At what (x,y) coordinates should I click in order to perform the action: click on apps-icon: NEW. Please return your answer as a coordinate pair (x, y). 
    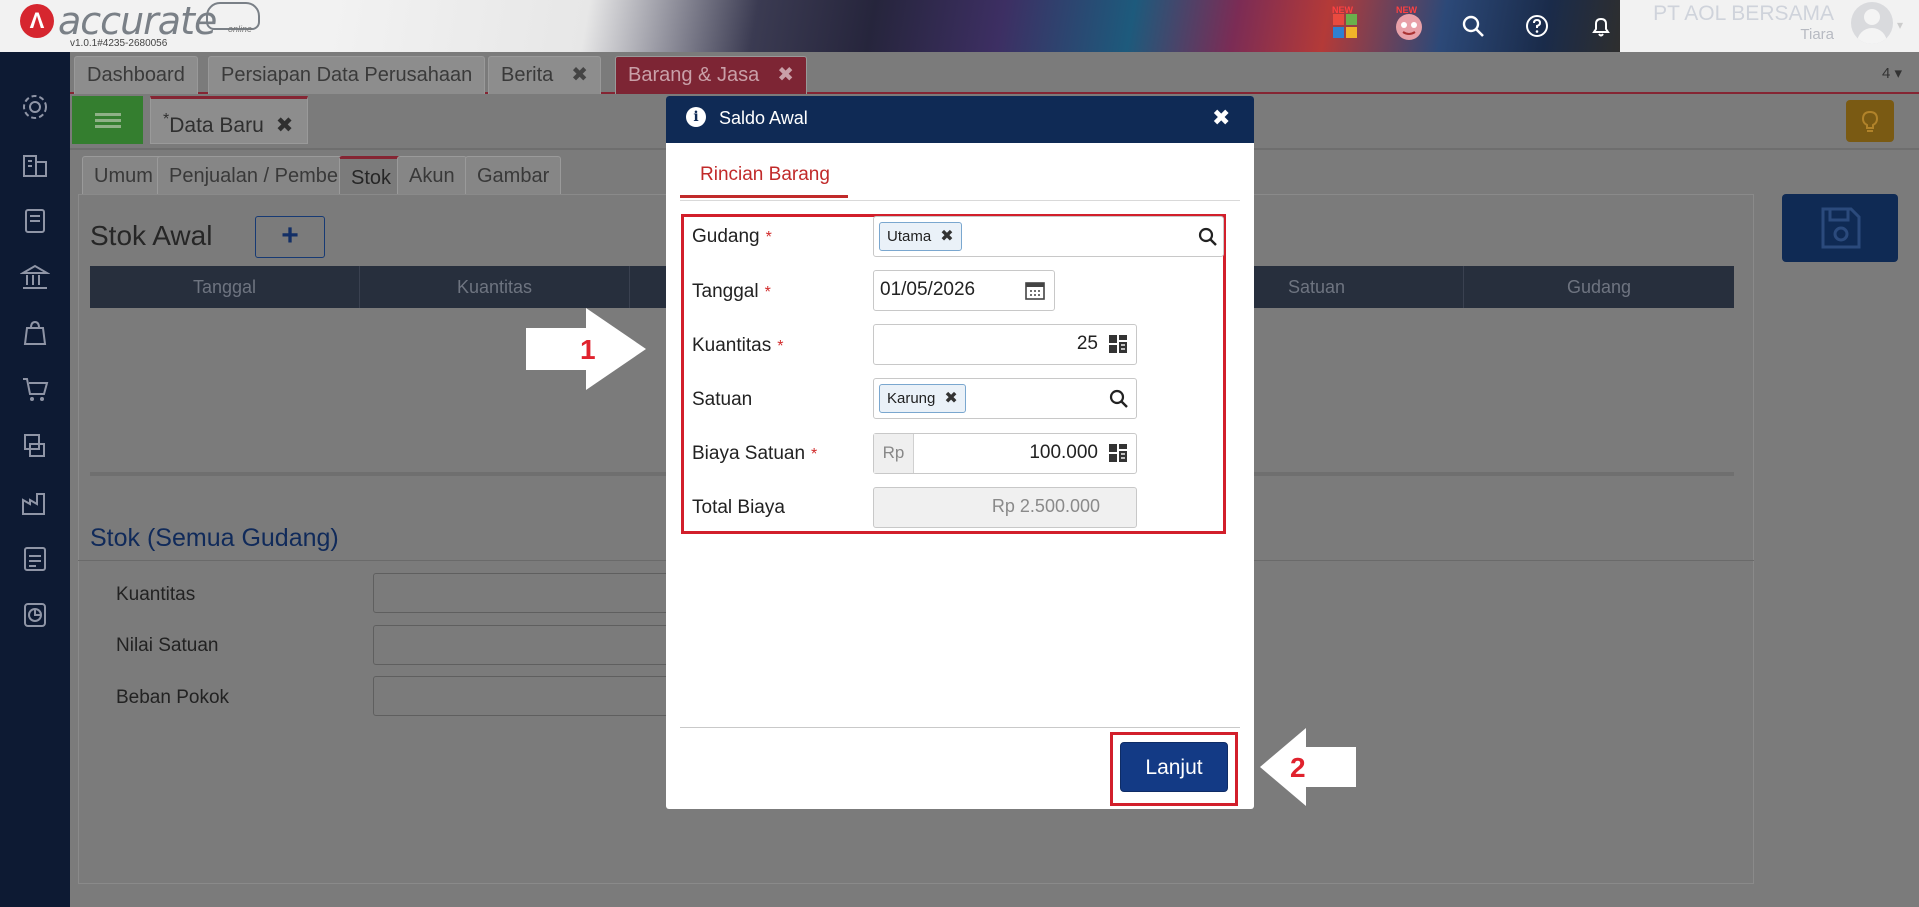
    Looking at the image, I should click on (1345, 23).